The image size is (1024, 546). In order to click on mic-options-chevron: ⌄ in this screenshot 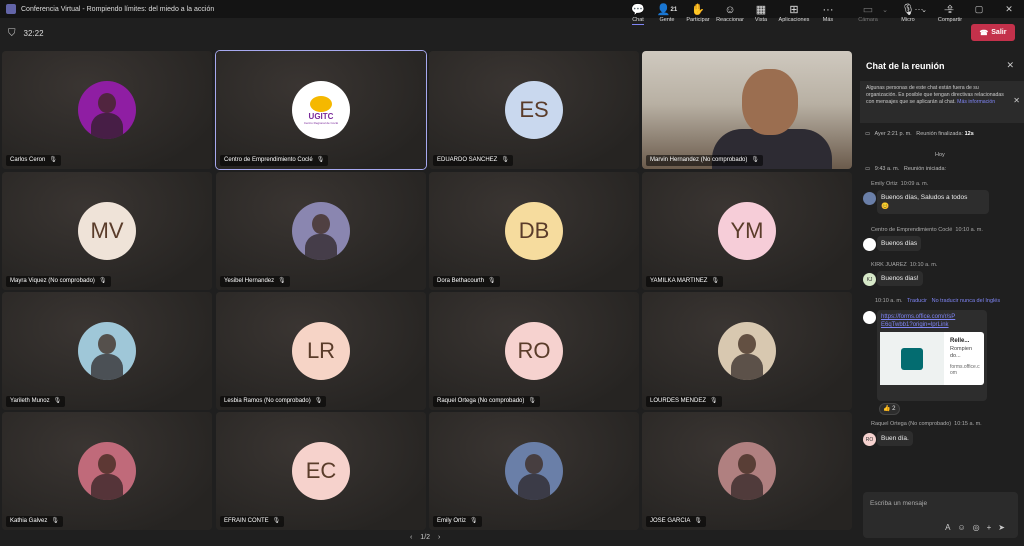, I will do `click(924, 16)`.